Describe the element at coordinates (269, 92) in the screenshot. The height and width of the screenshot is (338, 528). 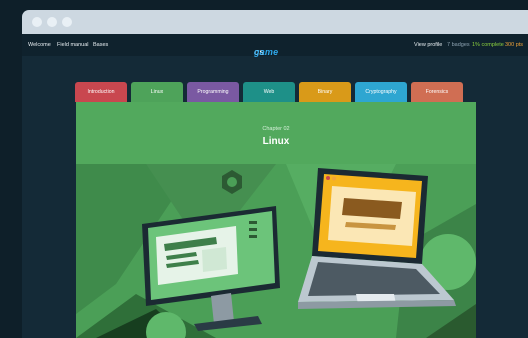
I see `tab-web: Web` at that location.